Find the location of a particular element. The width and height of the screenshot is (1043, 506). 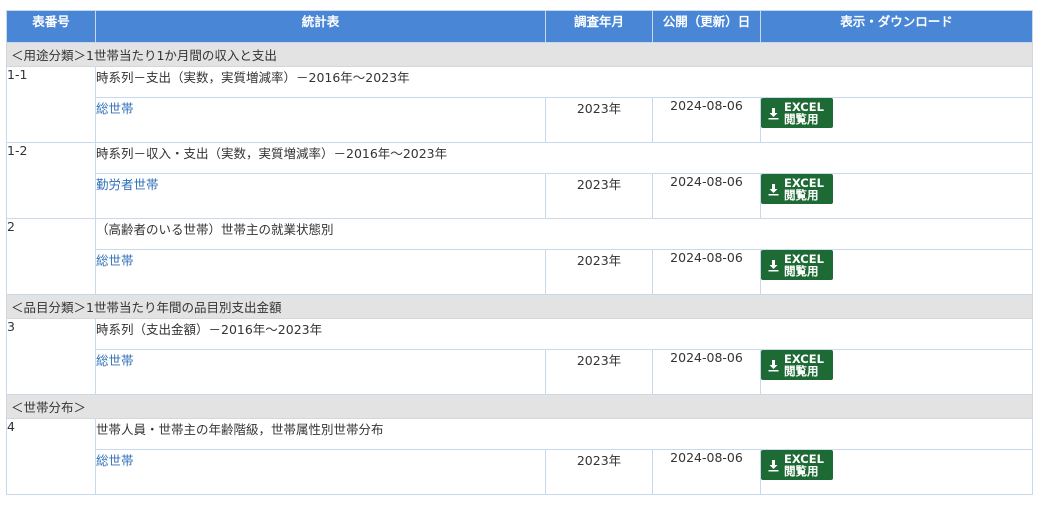

table-row: 4 世帯人員・世帯主の年齢階級，世帯属性別世帯分布 is located at coordinates (519, 456).